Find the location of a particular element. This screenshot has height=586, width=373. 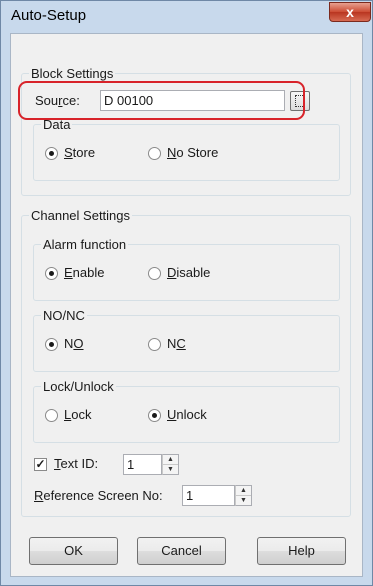

text-id-checkbox: ✓ is located at coordinates (40, 464).